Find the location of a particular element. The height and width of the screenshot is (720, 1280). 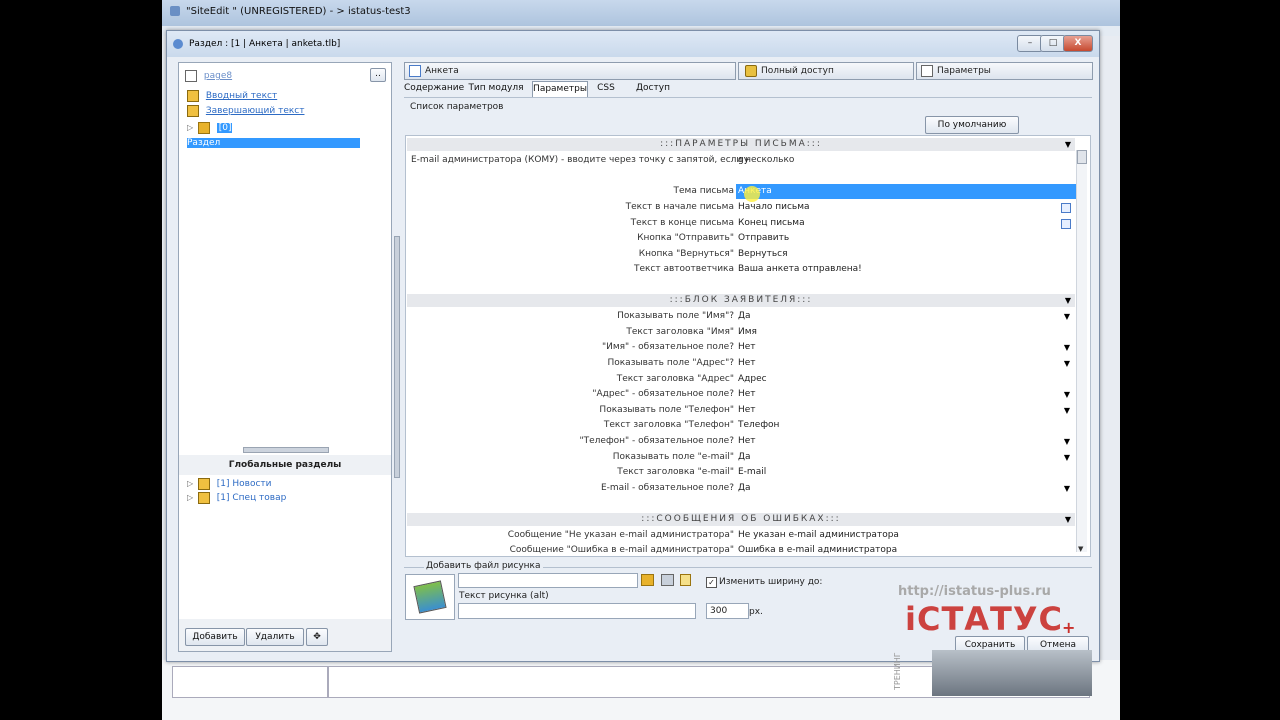

param-value: Отправить is located at coordinates (906, 238).